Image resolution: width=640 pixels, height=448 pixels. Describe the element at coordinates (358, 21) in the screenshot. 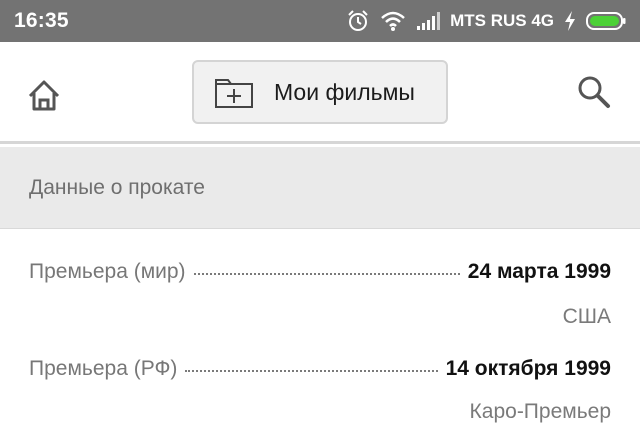

I see `alarm-icon` at that location.